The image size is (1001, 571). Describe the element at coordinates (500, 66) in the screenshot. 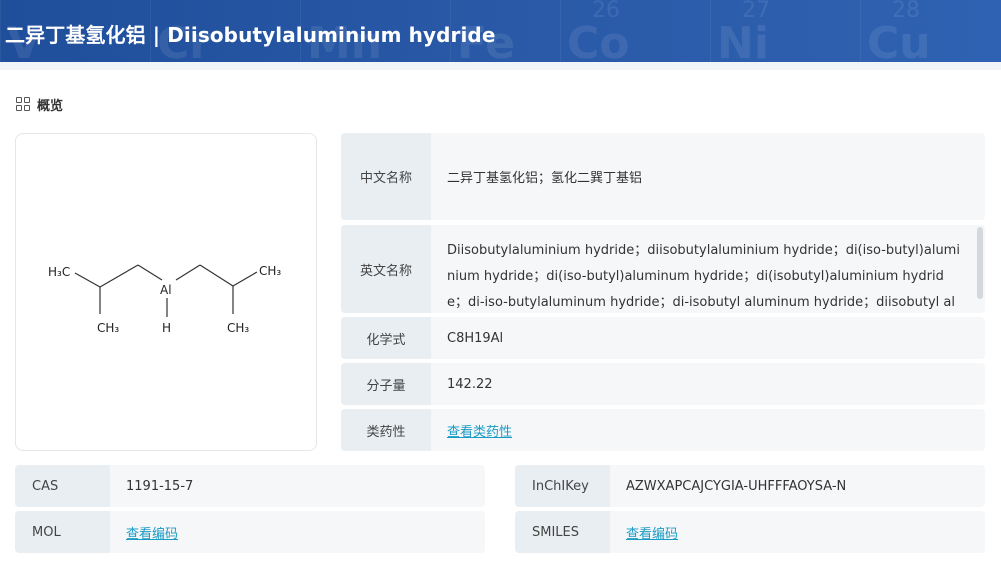

I see `header-divider` at that location.